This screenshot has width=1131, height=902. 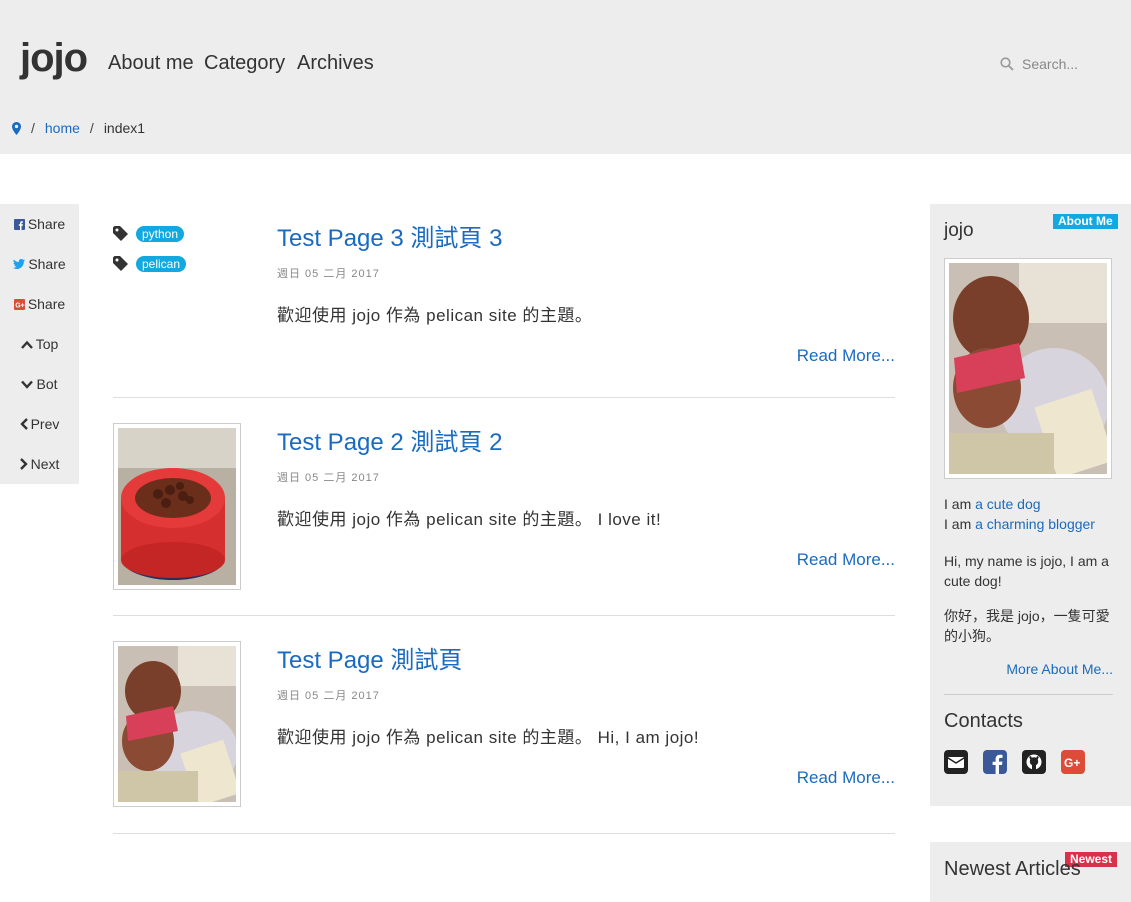 I want to click on contact-icons: G+, so click(x=1014, y=762).